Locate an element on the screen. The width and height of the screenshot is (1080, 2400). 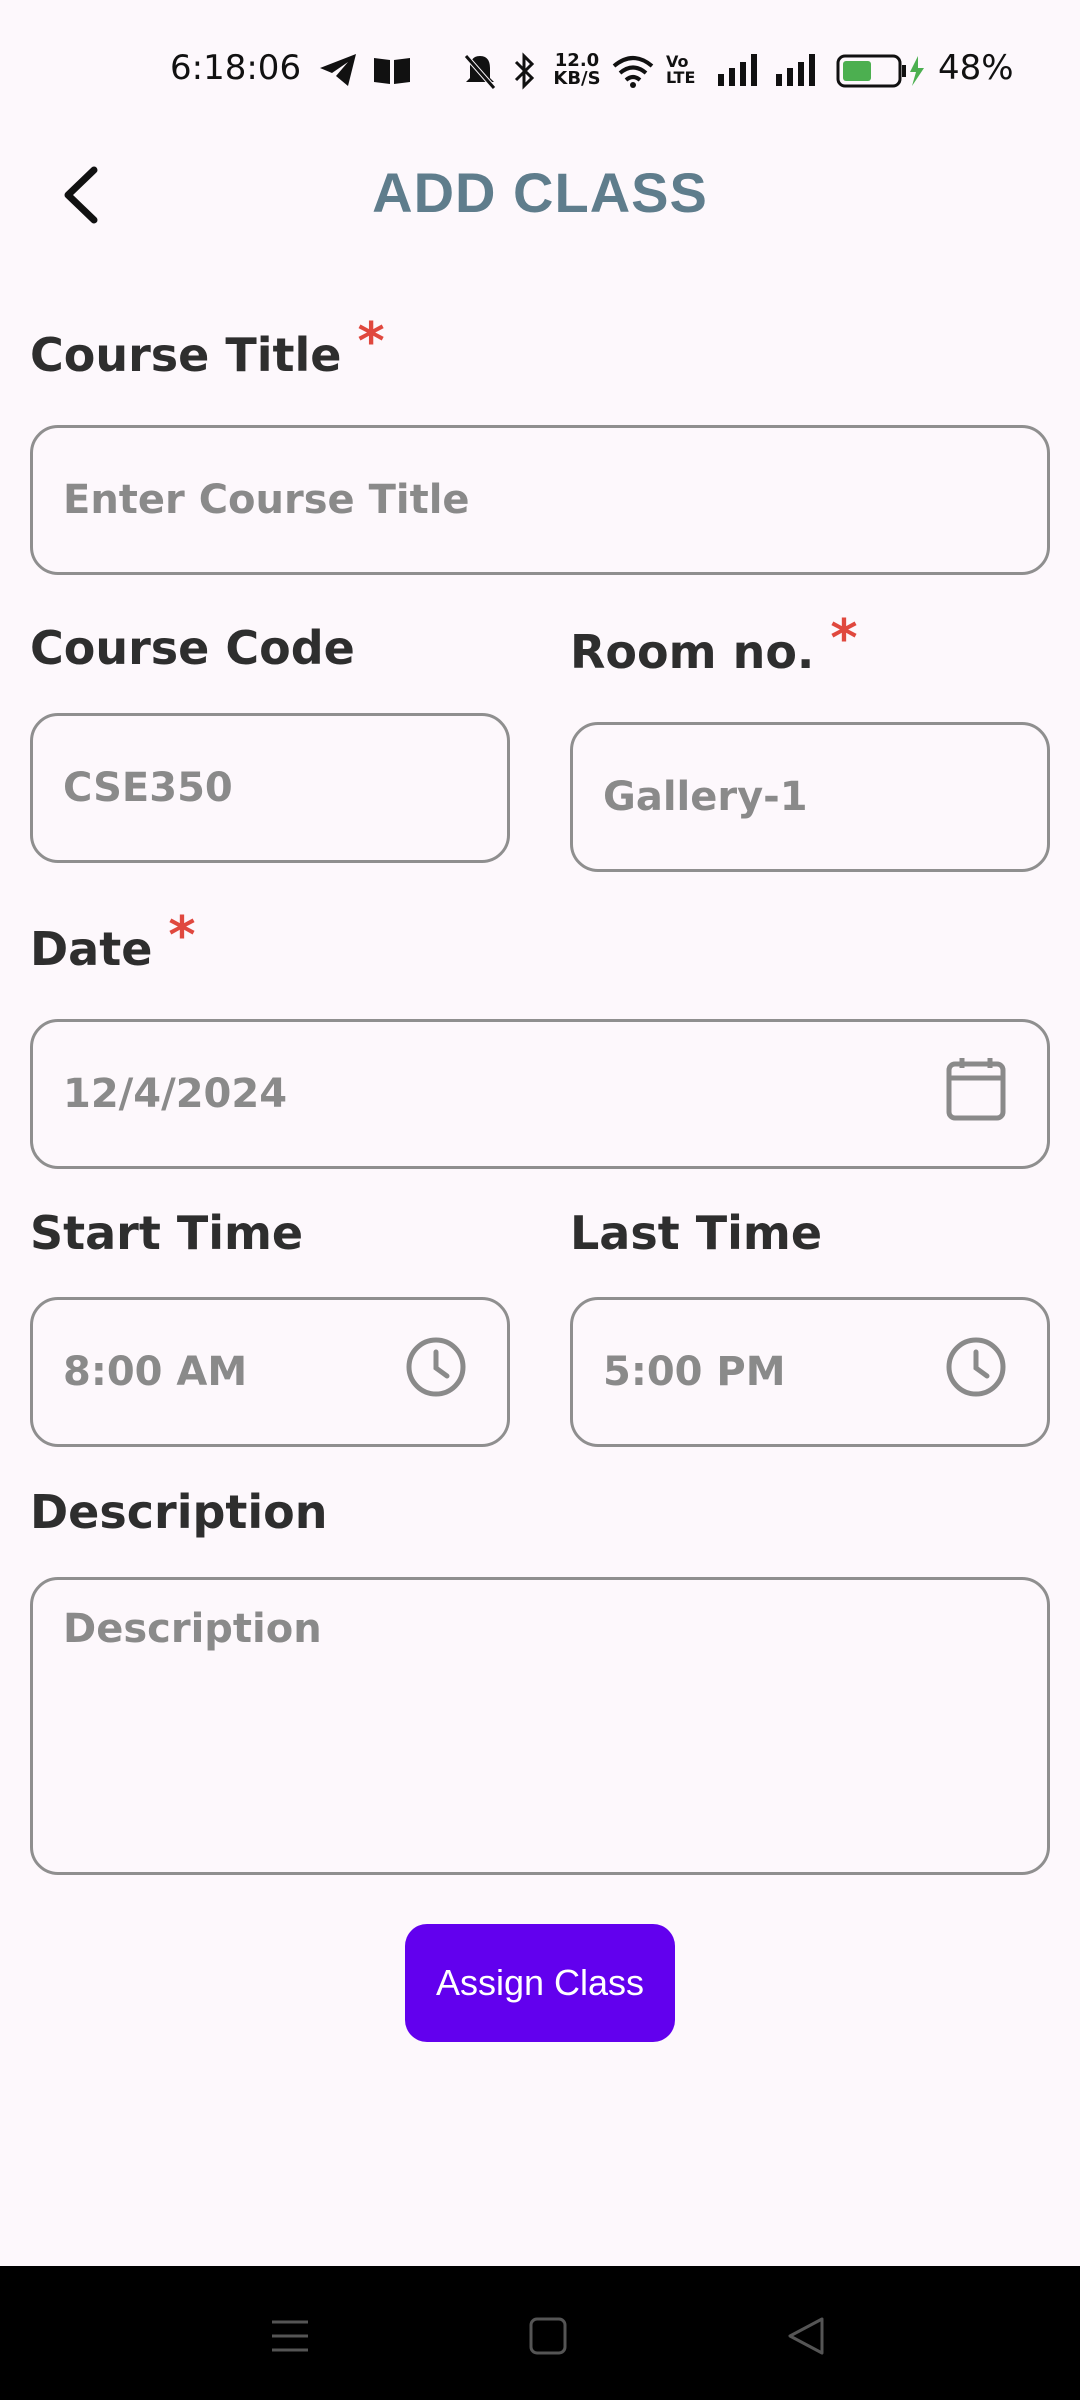
course-title-input: Enter Course Title is located at coordinates (540, 500).